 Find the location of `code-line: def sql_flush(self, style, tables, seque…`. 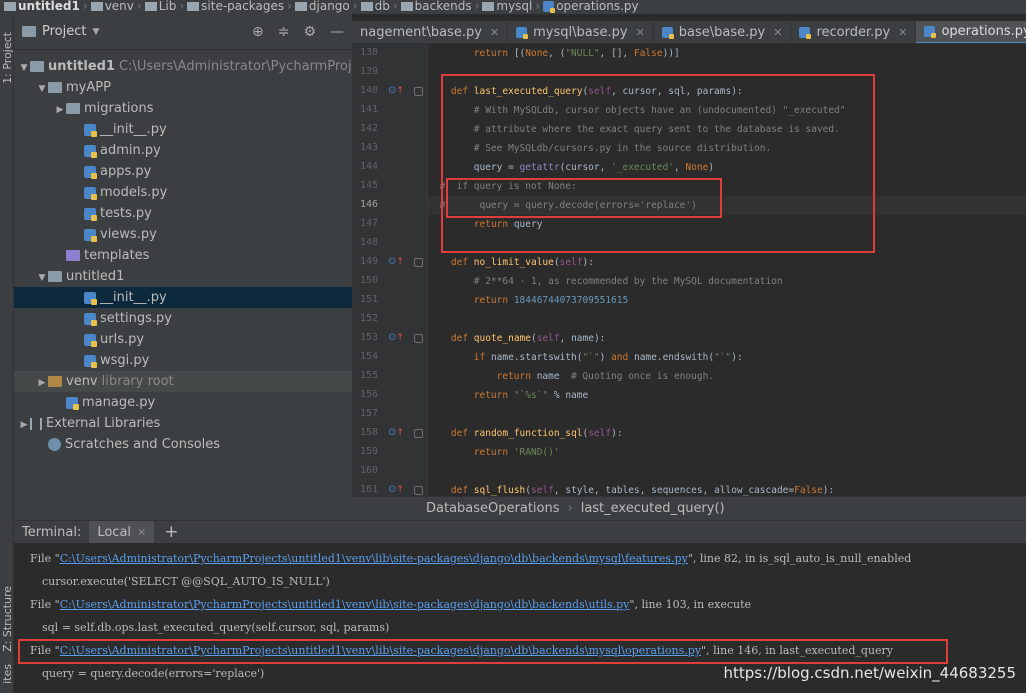

code-line: def sql_flush(self, style, tables, seque… is located at coordinates (727, 488).